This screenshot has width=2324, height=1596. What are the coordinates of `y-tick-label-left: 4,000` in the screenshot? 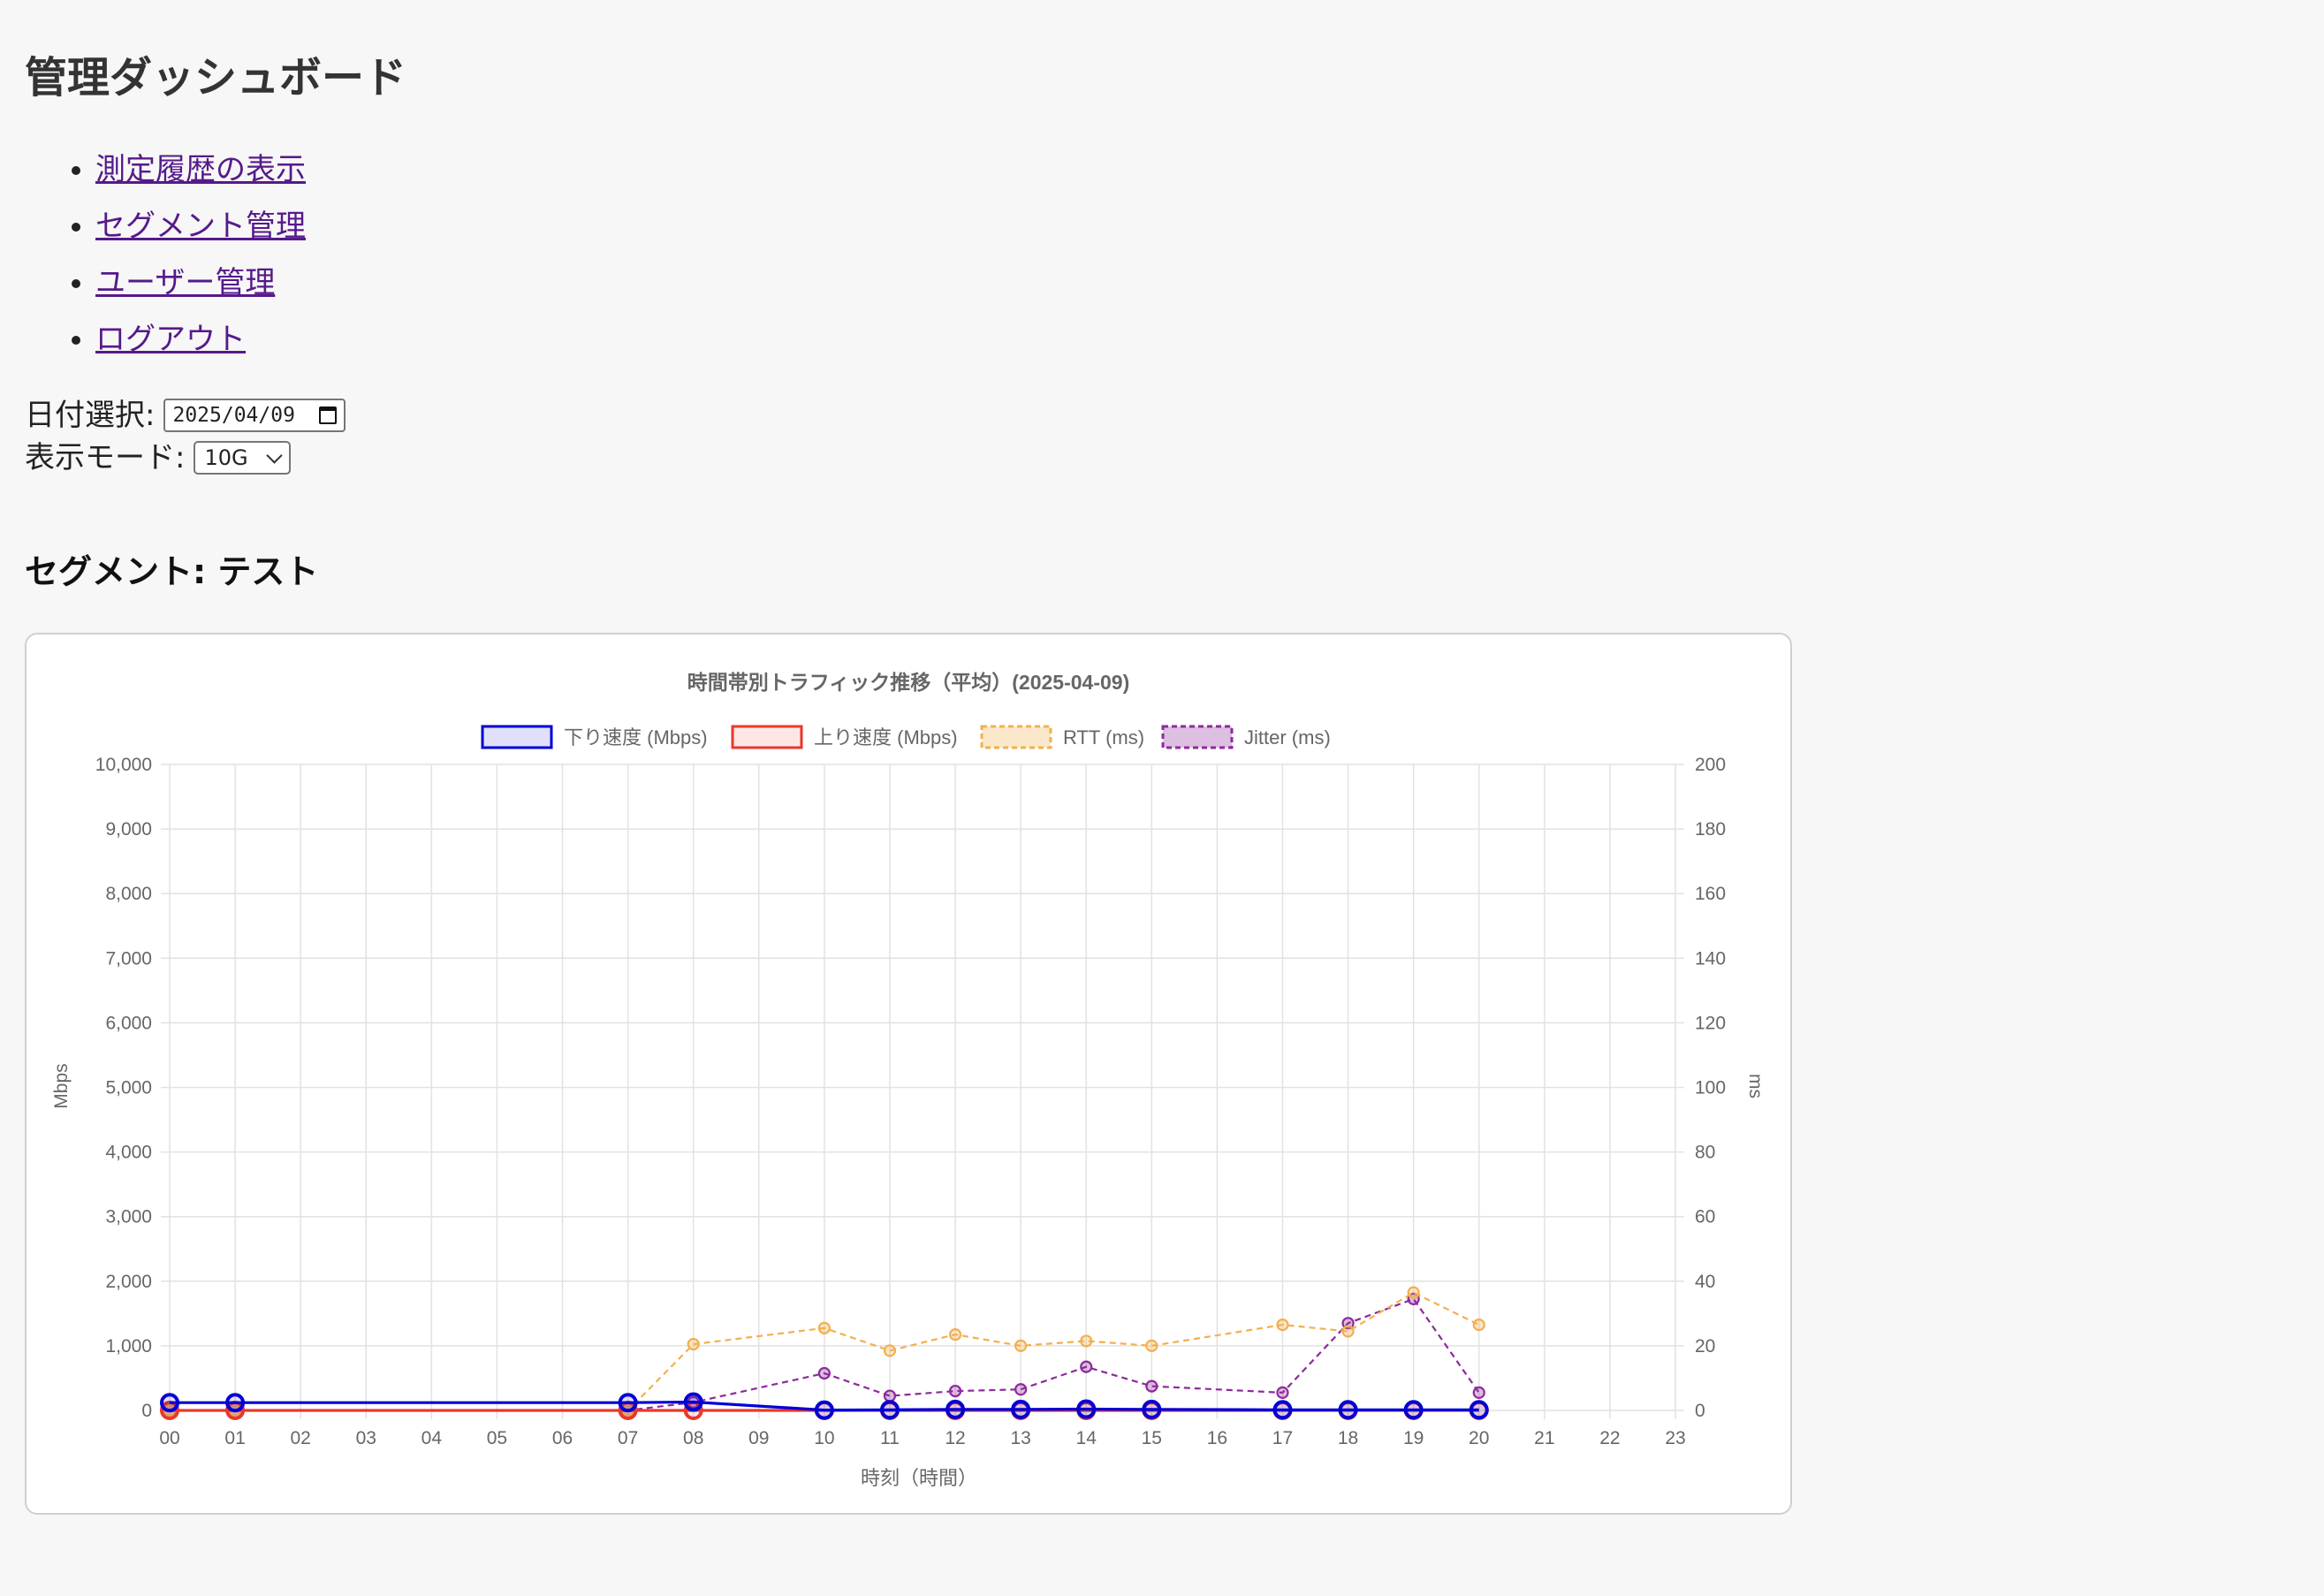 It's located at (128, 1153).